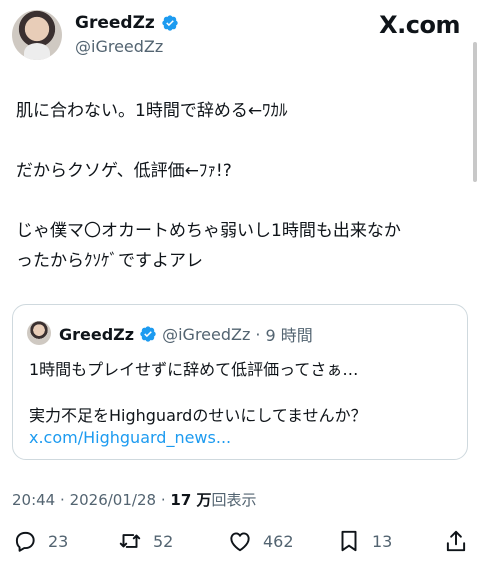  What do you see at coordinates (58, 541) in the screenshot?
I see `reply-count: 23` at bounding box center [58, 541].